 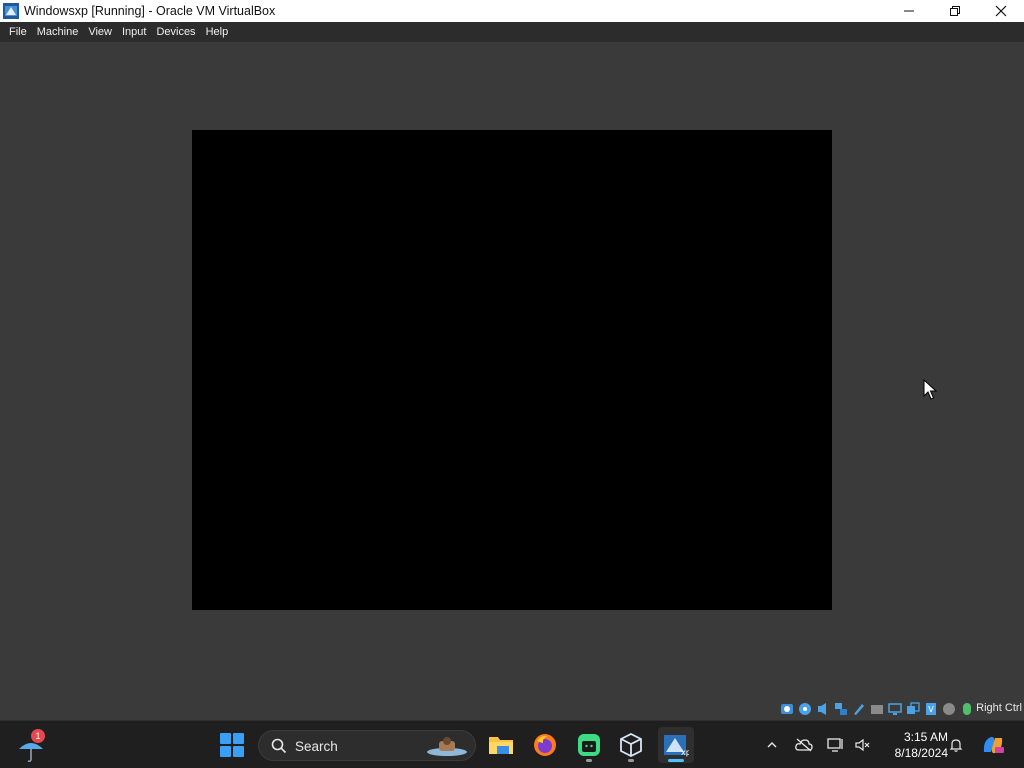 What do you see at coordinates (367, 745) in the screenshot?
I see `taskbar-search-box: Search` at bounding box center [367, 745].